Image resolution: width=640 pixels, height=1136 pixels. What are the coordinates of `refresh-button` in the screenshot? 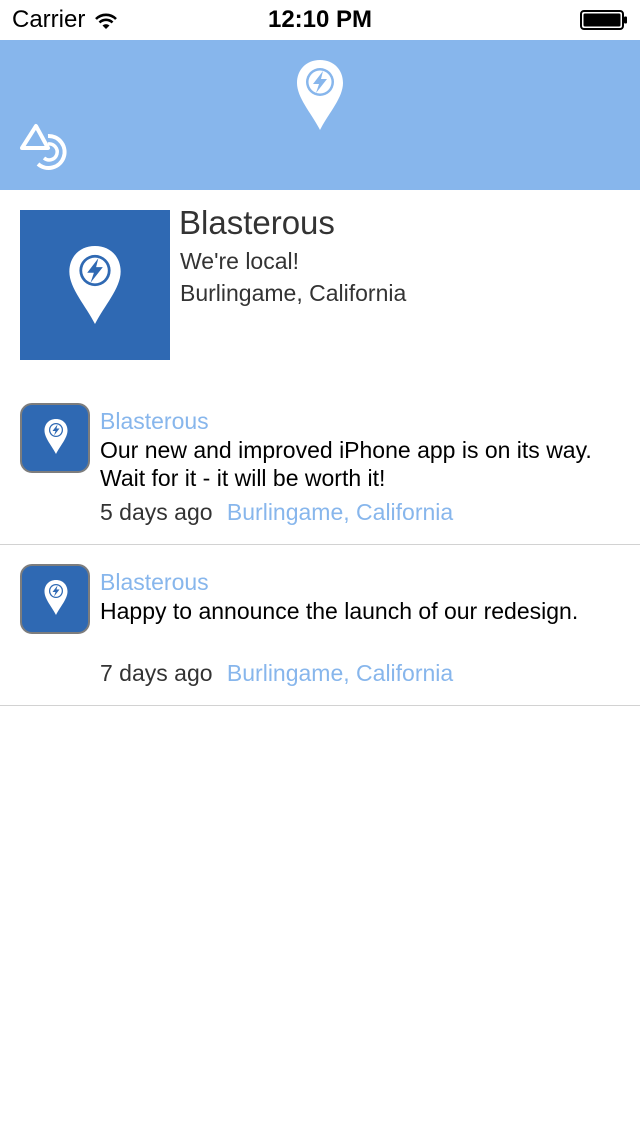 It's located at (46, 146).